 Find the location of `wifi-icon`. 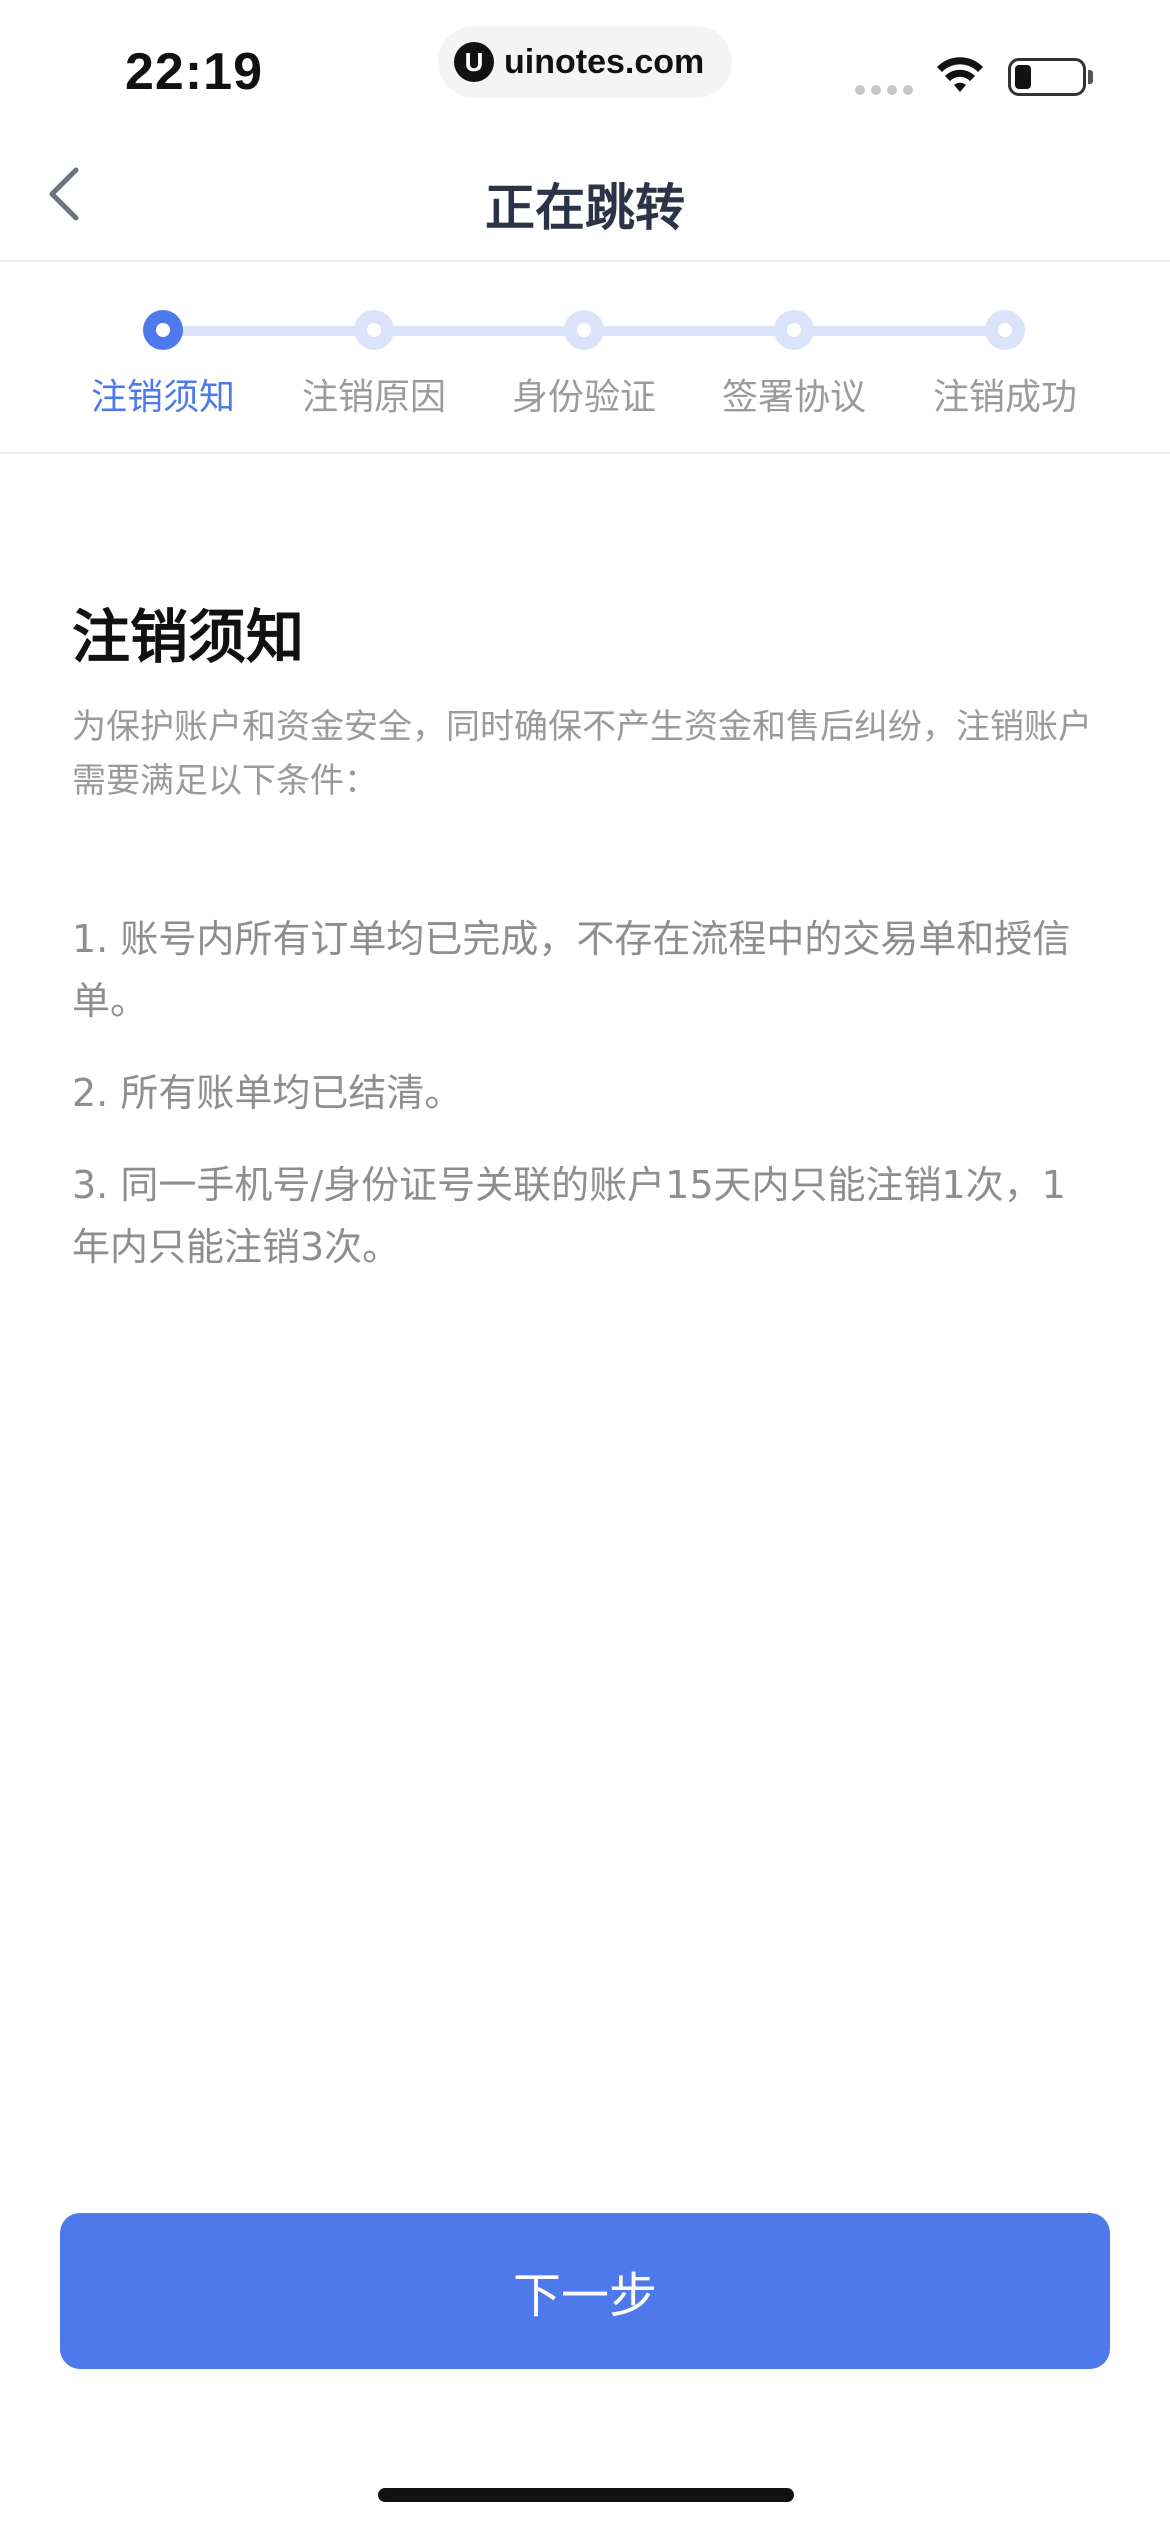

wifi-icon is located at coordinates (960, 74).